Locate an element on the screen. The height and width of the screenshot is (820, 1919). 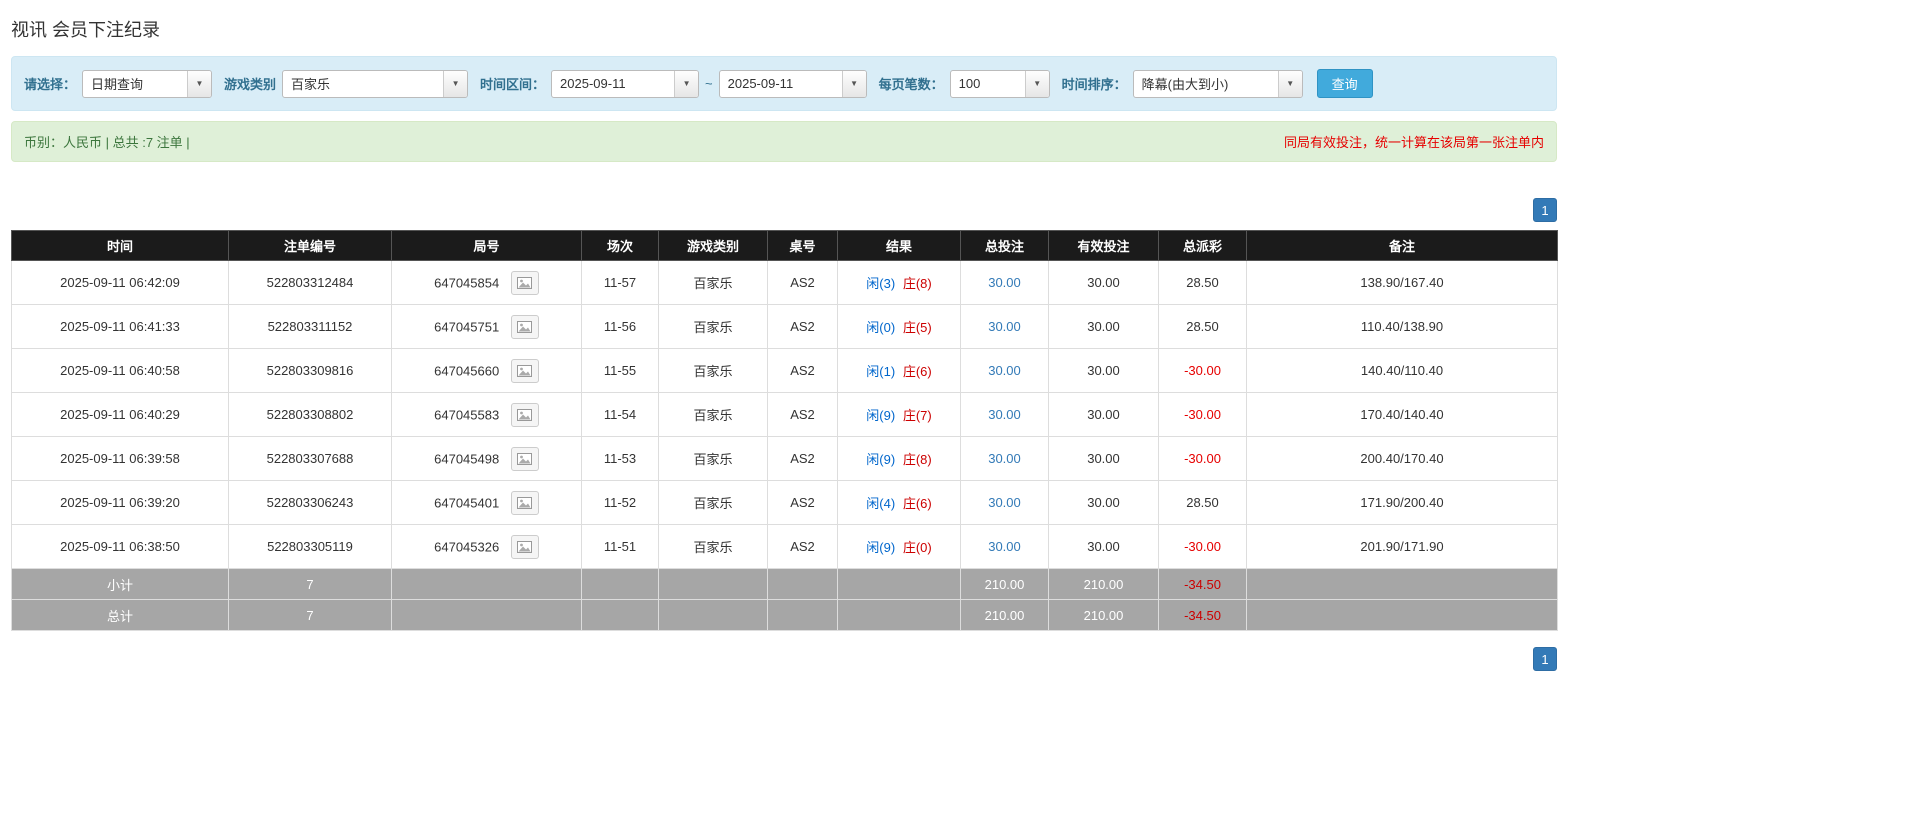
game-type-value: 百家乐 is located at coordinates (363, 84).